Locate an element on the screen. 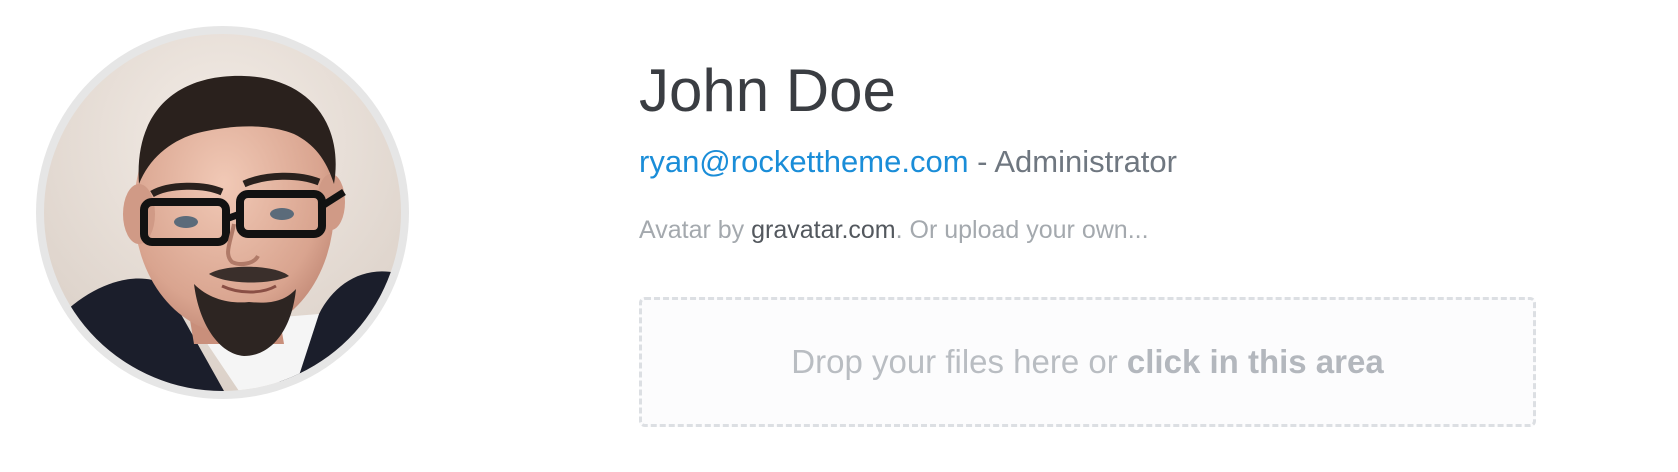  user-meta: ryan@rockettheme.com - Administrator is located at coordinates (908, 162).